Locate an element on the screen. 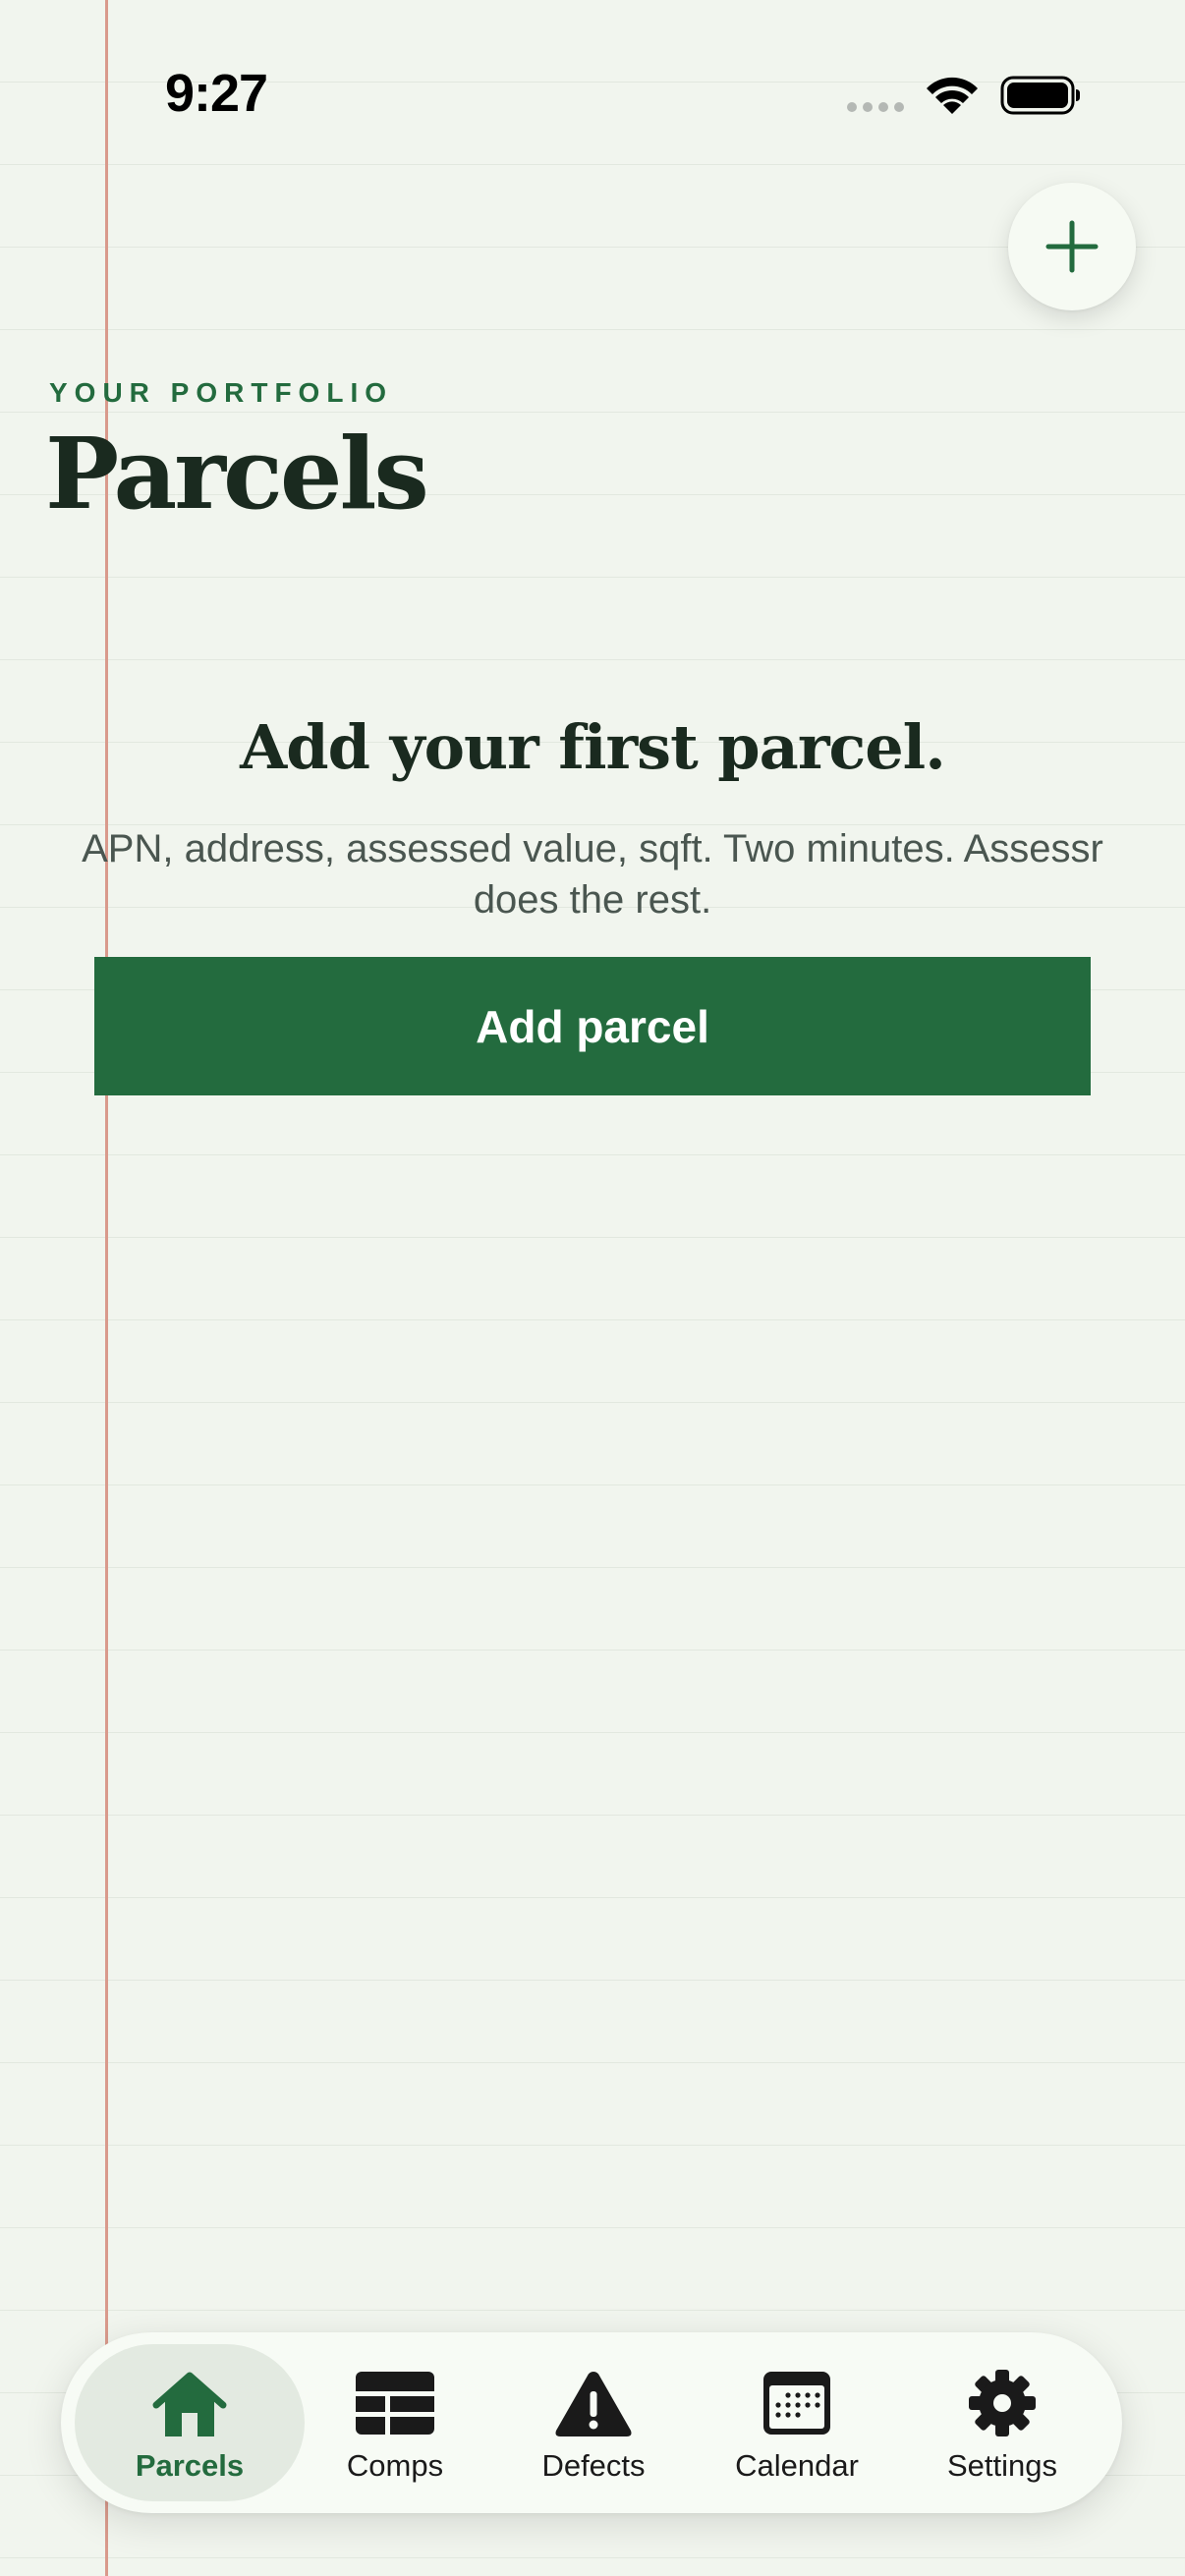 The width and height of the screenshot is (1185, 2576). tab-label: Comps is located at coordinates (395, 2465).